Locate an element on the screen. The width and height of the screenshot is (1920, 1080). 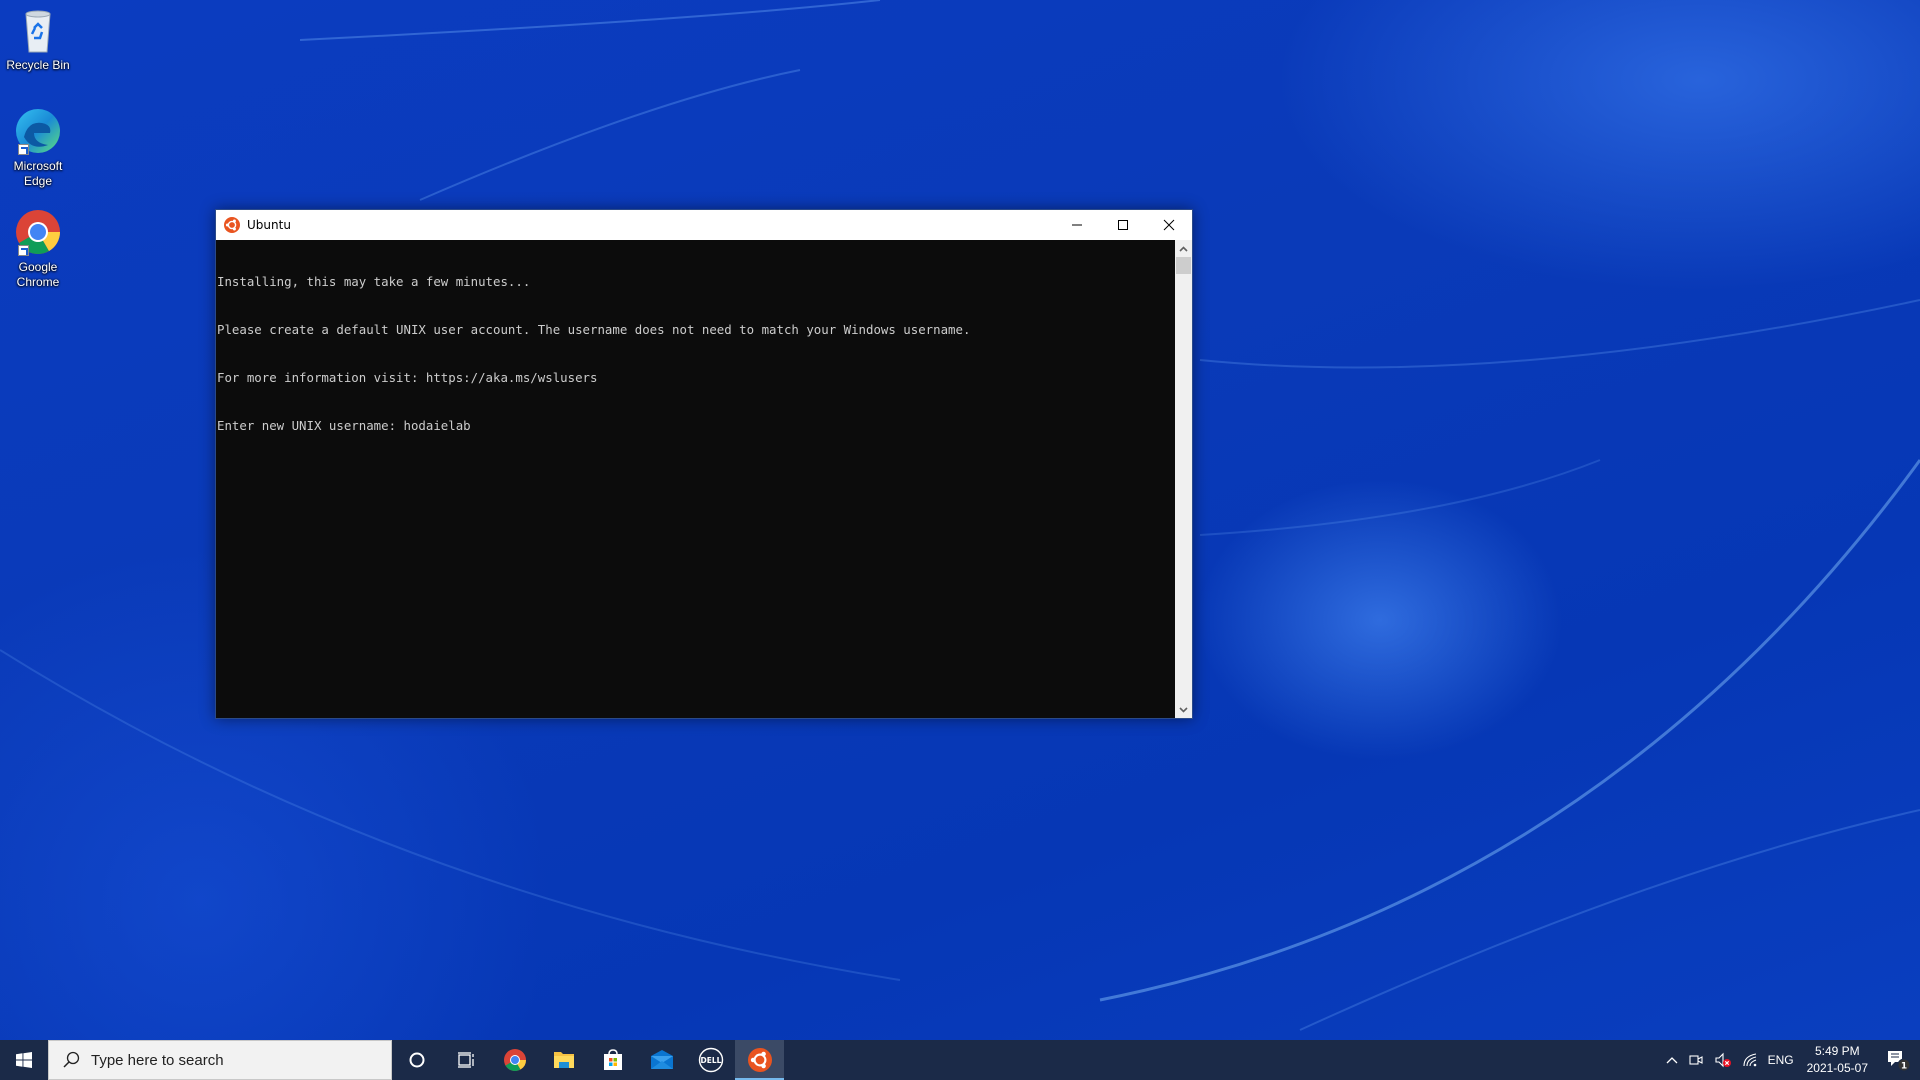
maximize-button is located at coordinates (1123, 225).